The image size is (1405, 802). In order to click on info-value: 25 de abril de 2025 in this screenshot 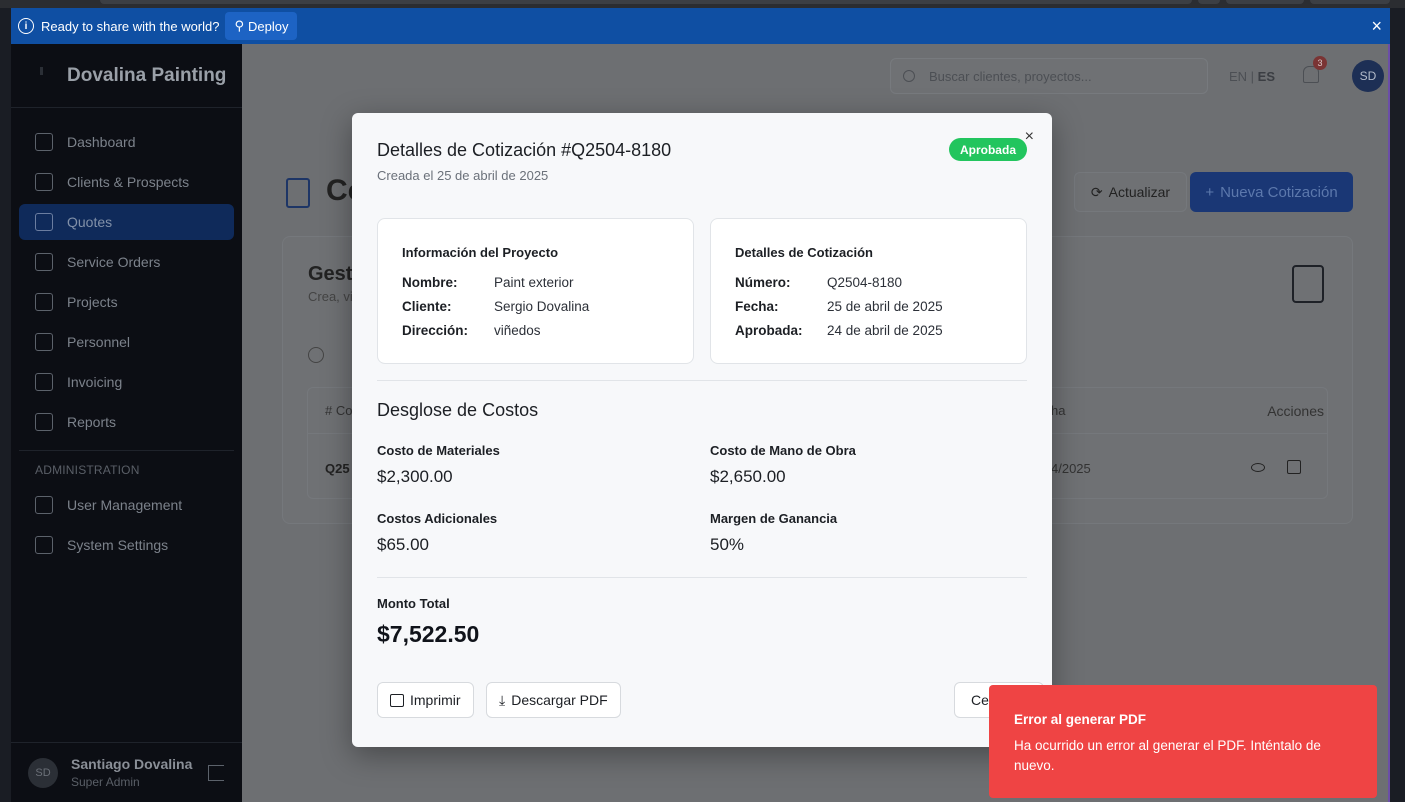, I will do `click(885, 306)`.